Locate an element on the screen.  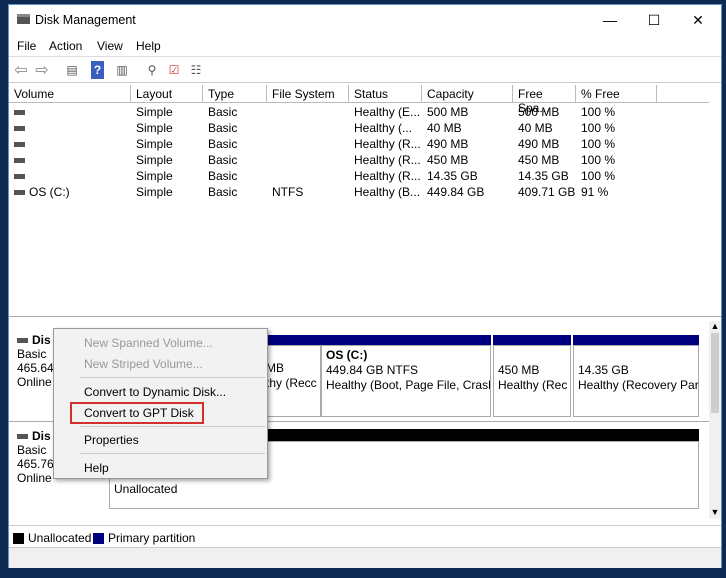
cell-free: 450 MB is located at coordinates (544, 161).